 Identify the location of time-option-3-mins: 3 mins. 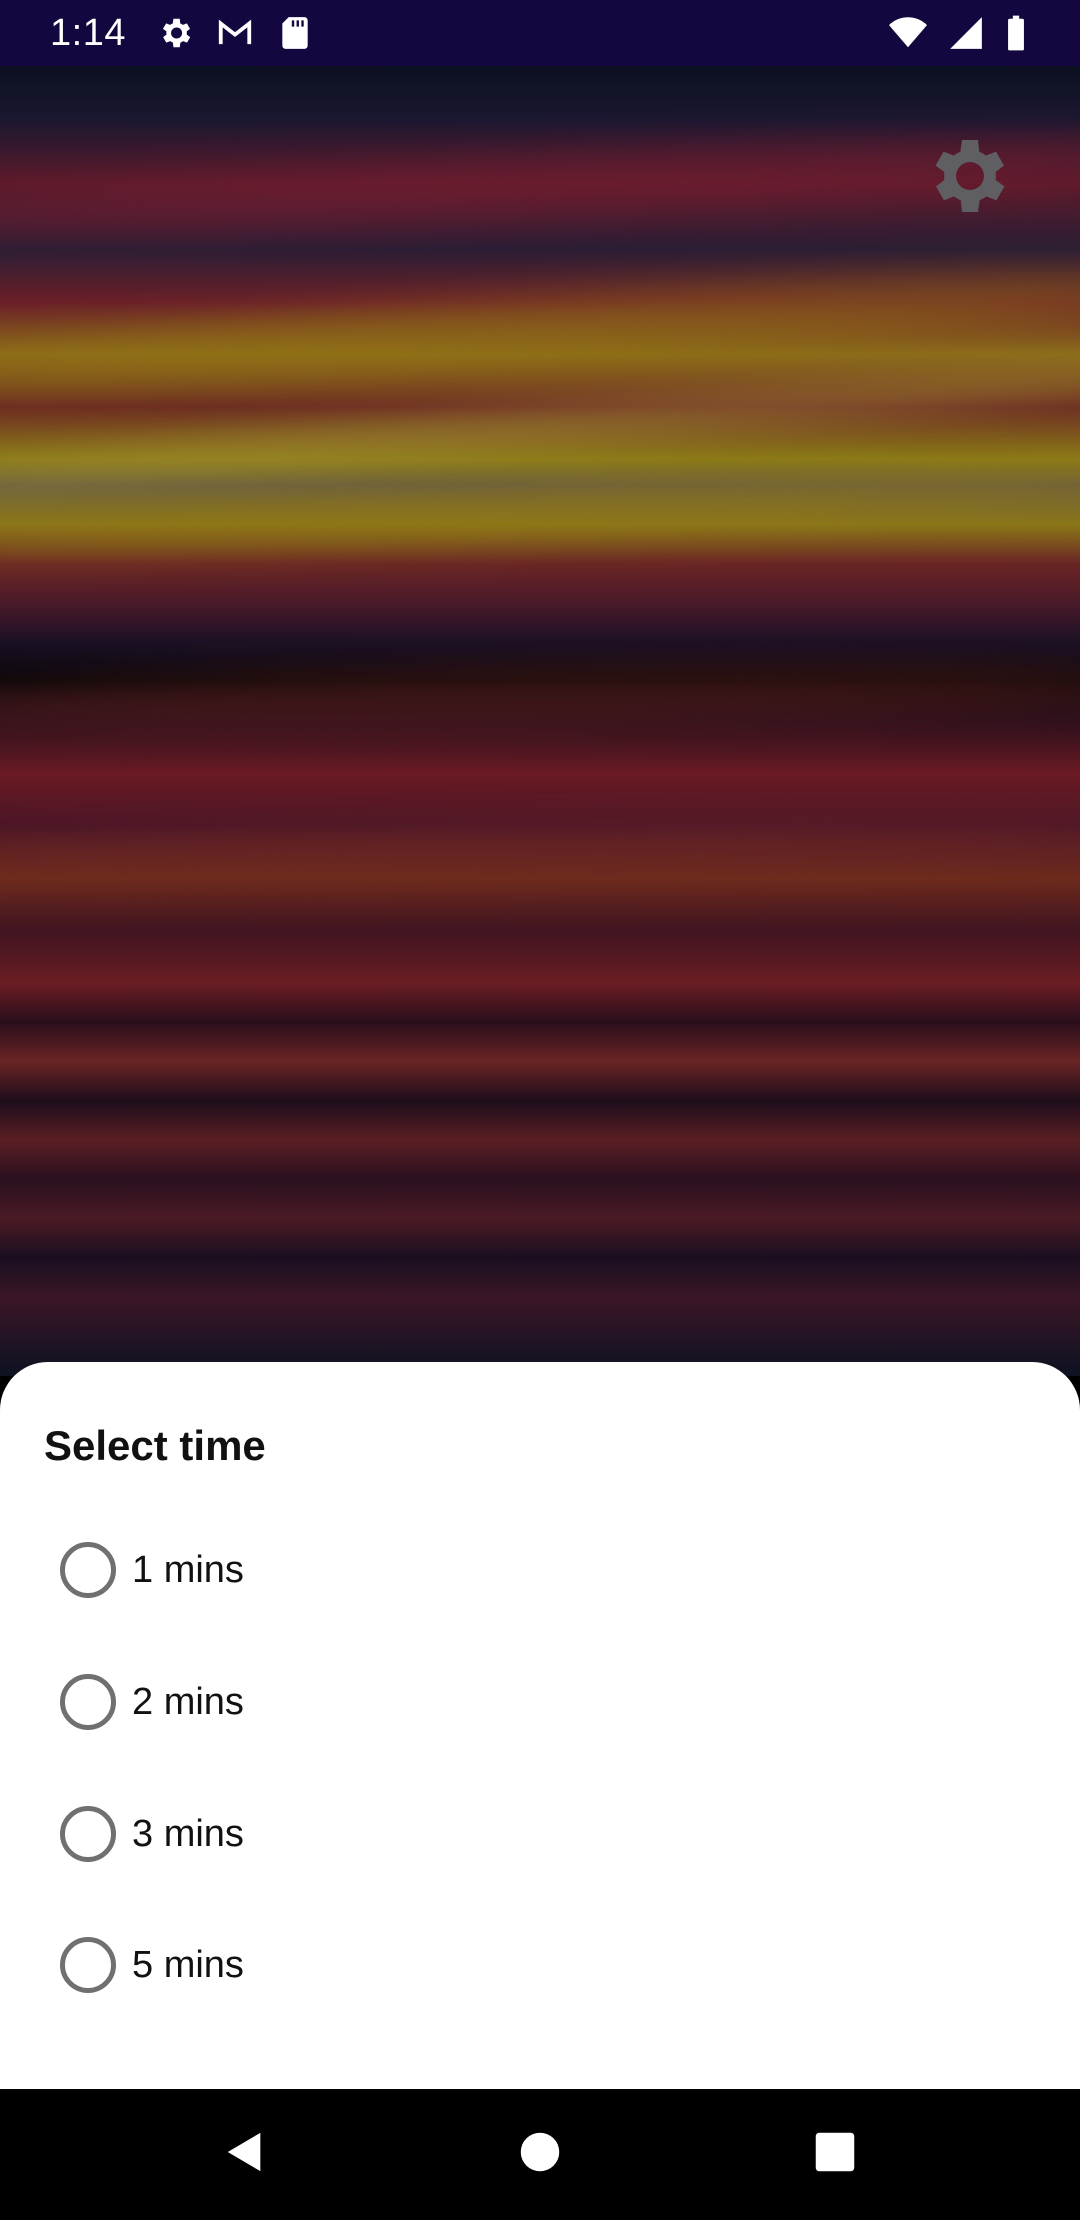
(544, 1834).